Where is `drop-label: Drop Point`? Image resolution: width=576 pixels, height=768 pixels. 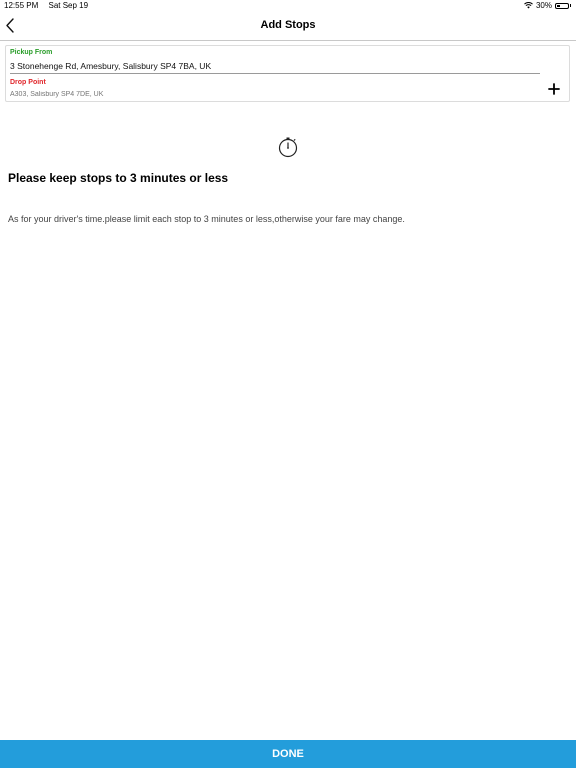
drop-label: Drop Point is located at coordinates (28, 82).